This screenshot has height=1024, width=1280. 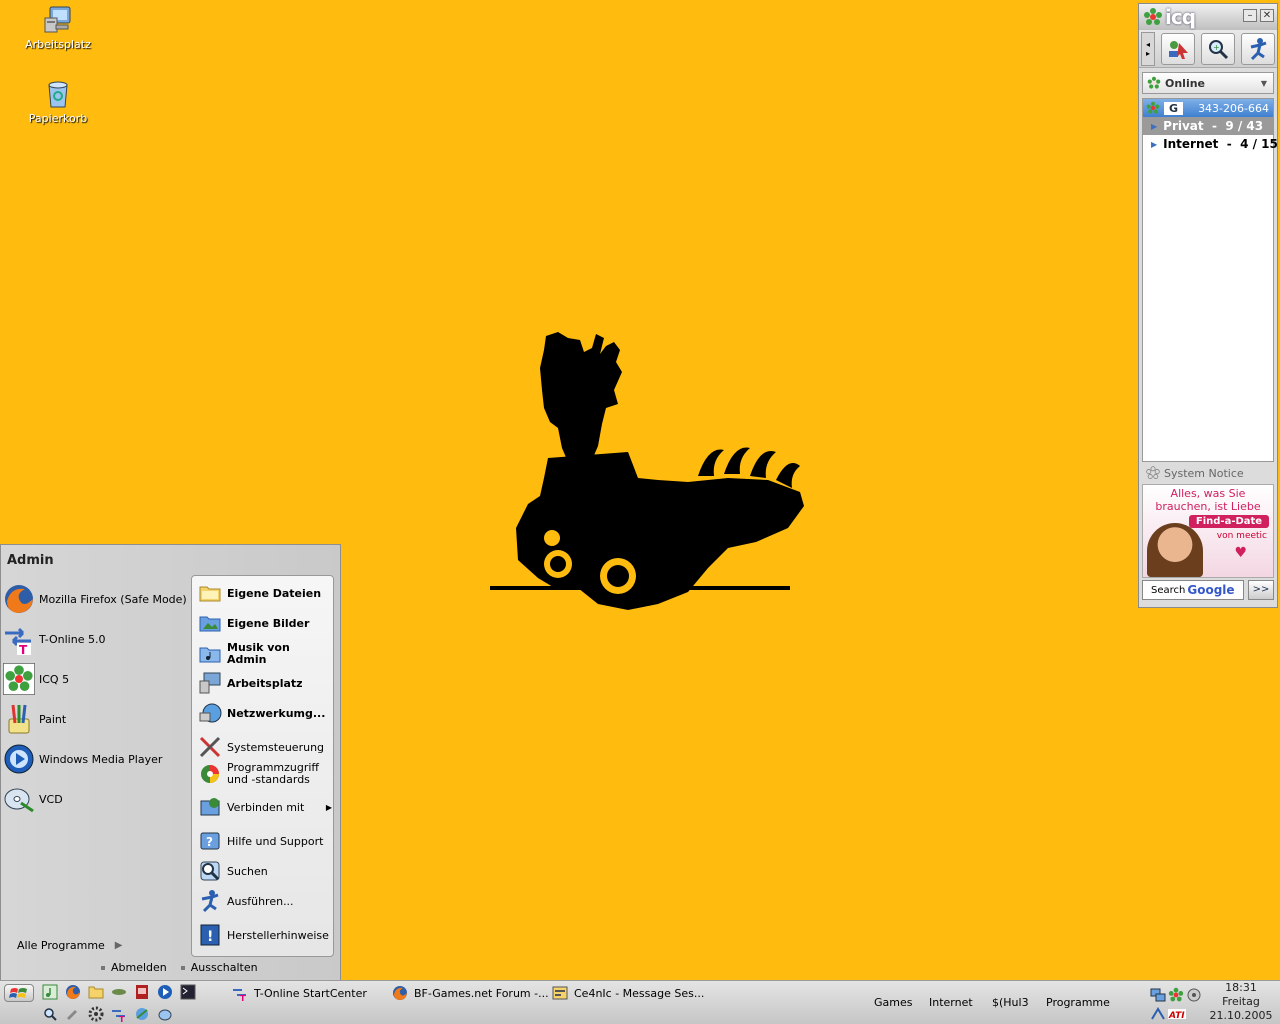 I want to click on item-verbinden-mit: Verbinden mit ▶, so click(x=265, y=807).